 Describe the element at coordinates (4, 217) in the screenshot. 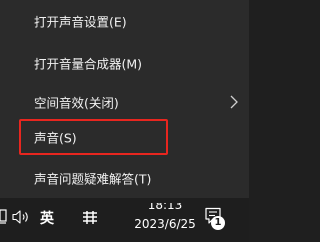

I see `monitor-icon` at that location.